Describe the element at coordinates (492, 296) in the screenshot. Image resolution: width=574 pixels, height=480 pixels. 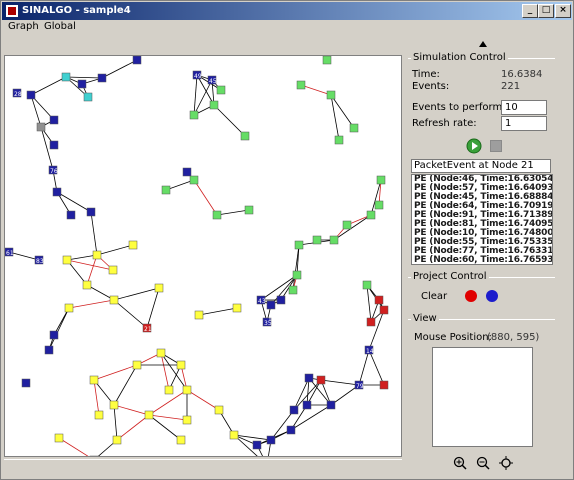
I see `blue-circle-icon` at that location.